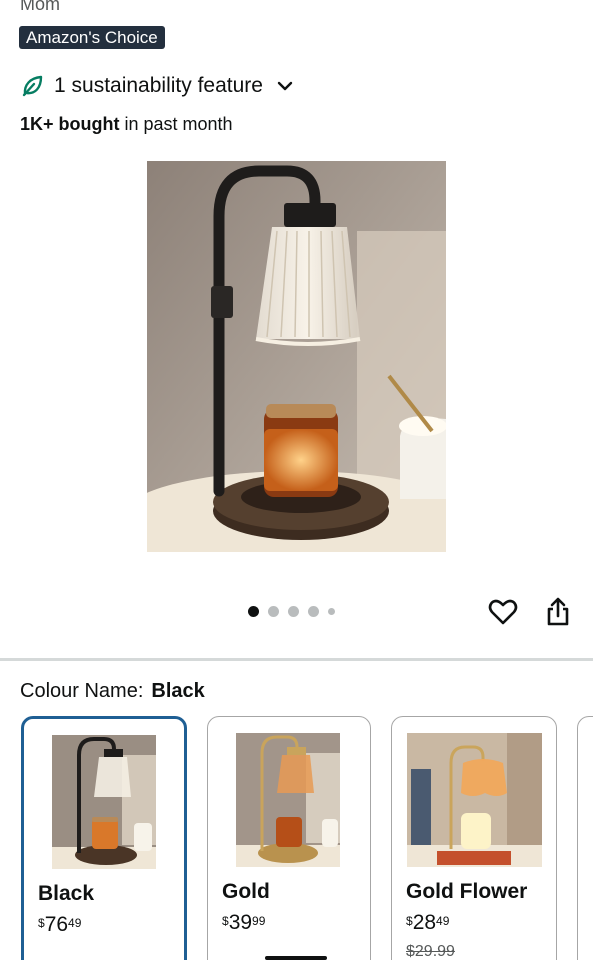  I want to click on leaf-icon, so click(32, 86).